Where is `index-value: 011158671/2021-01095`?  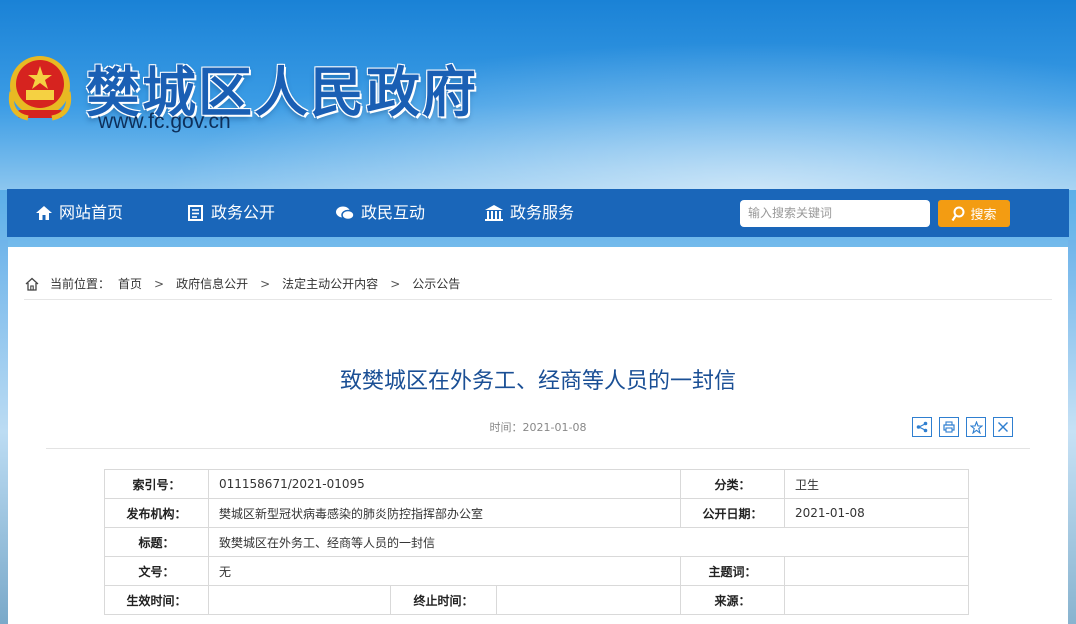 index-value: 011158671/2021-01095 is located at coordinates (444, 484).